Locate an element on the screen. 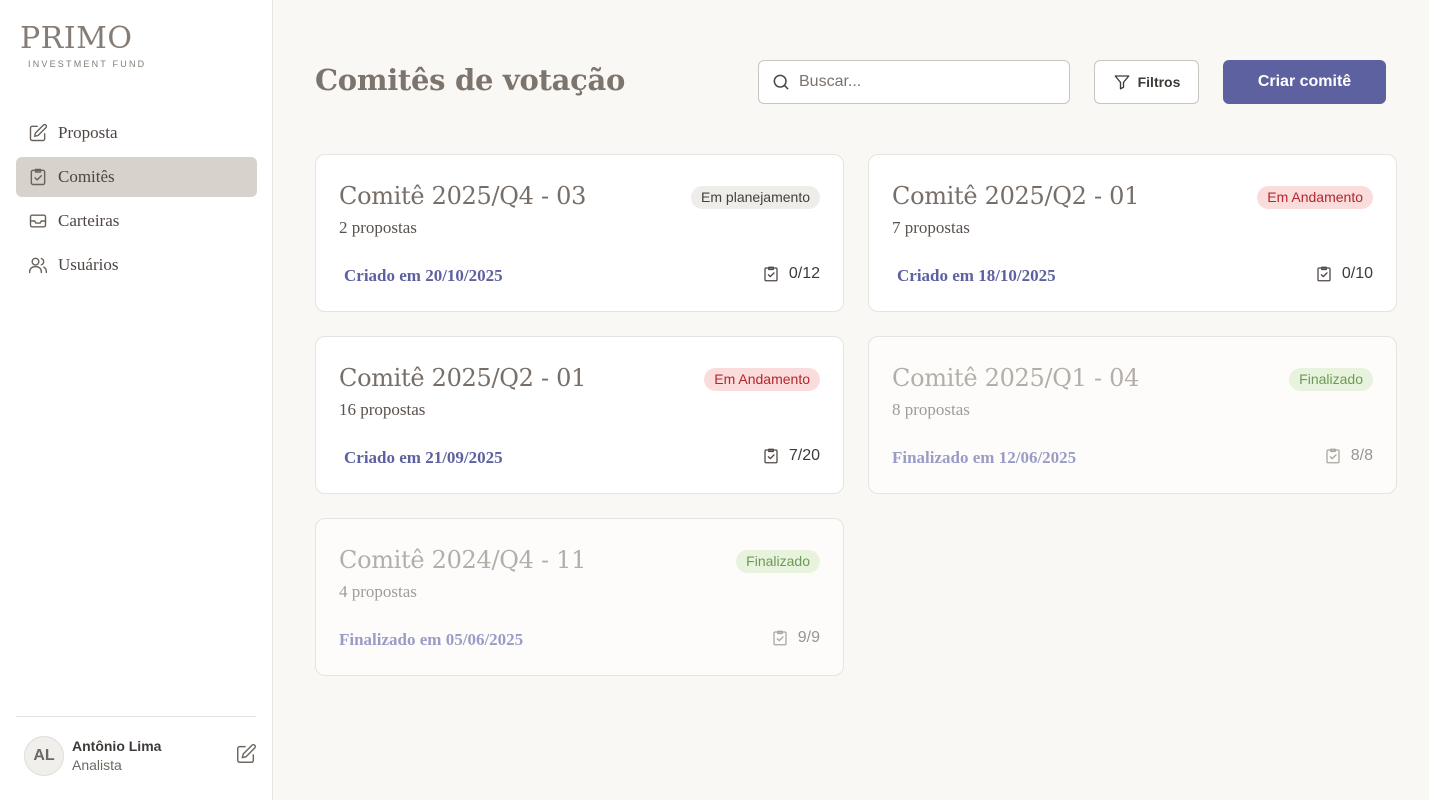 This screenshot has height=800, width=1429. sidebar-item-label: Carteiras is located at coordinates (89, 220).